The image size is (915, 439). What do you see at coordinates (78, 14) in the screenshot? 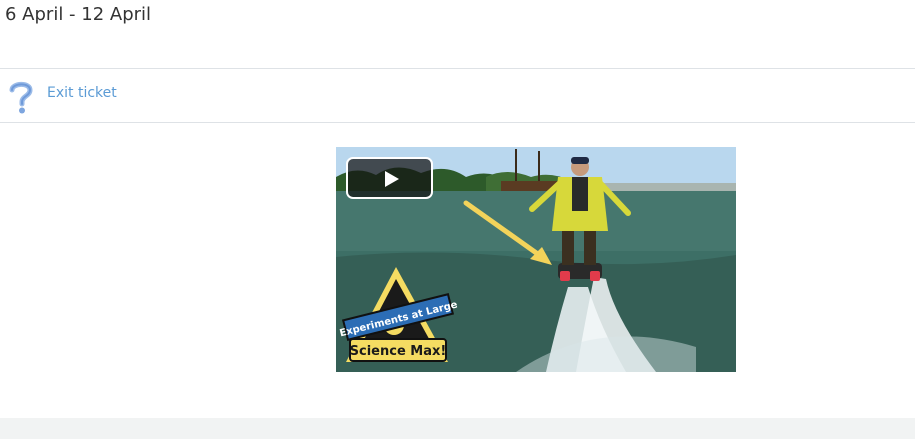
I see `section-title: 6 April - 12 April` at bounding box center [78, 14].